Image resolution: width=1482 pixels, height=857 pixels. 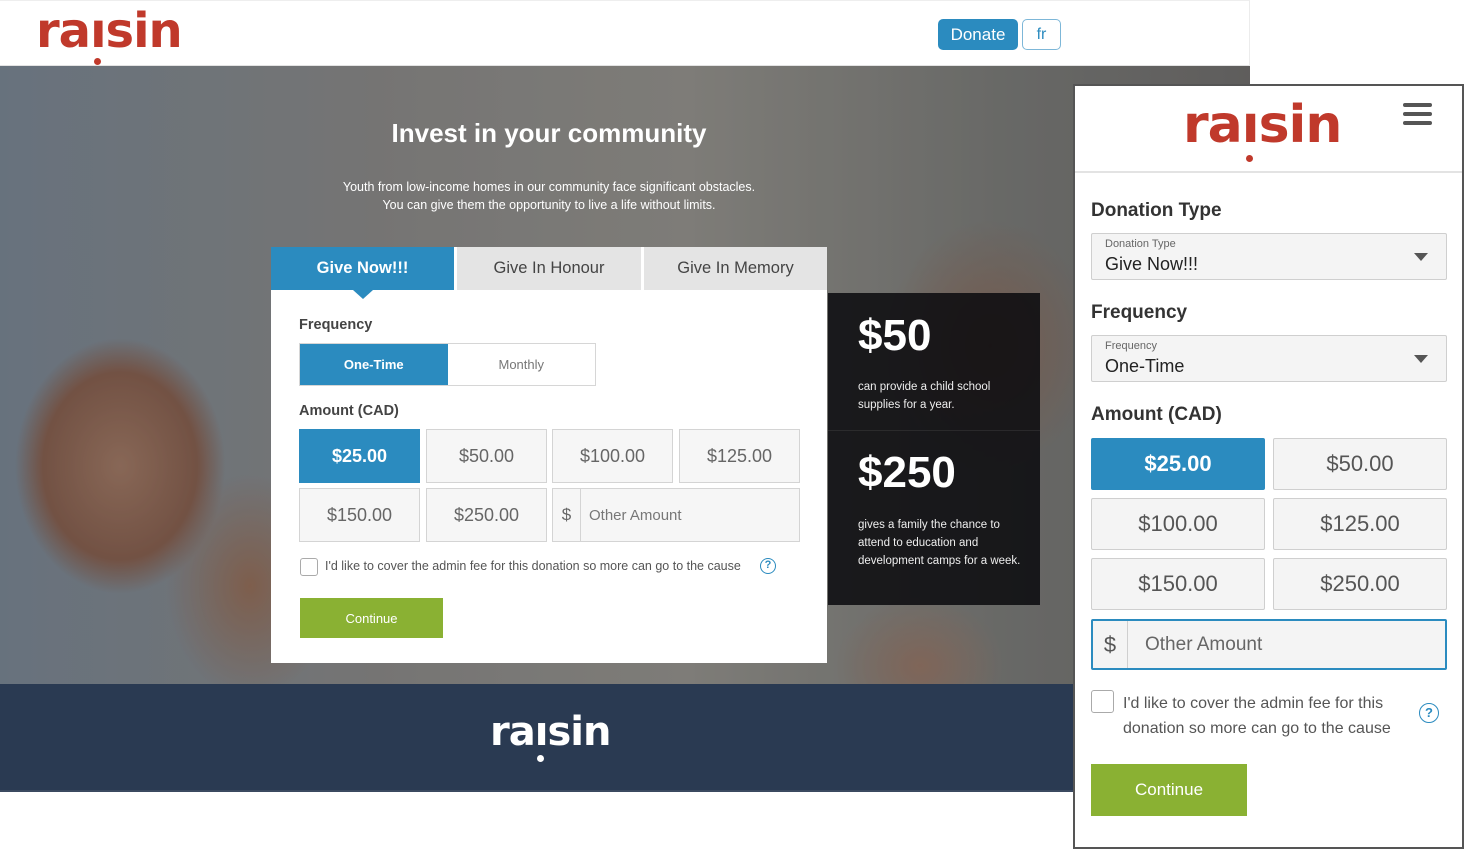 I want to click on impact-amount: $50, so click(x=895, y=335).